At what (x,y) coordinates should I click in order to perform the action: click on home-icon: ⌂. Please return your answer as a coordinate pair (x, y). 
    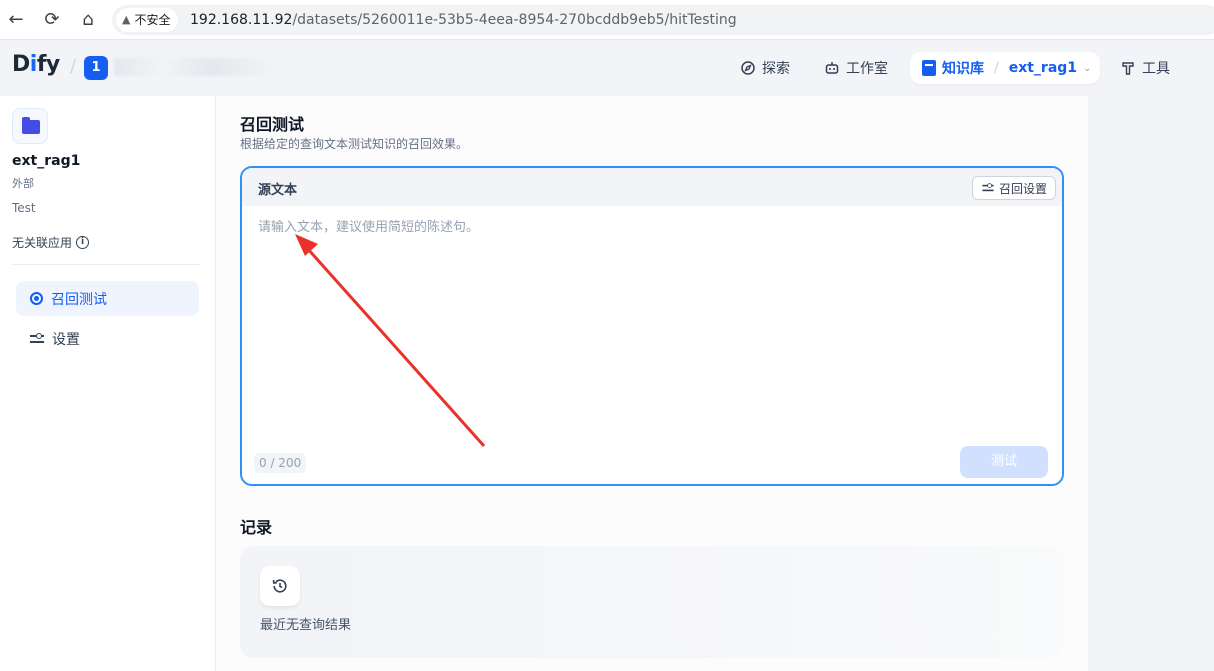
    Looking at the image, I should click on (88, 20).